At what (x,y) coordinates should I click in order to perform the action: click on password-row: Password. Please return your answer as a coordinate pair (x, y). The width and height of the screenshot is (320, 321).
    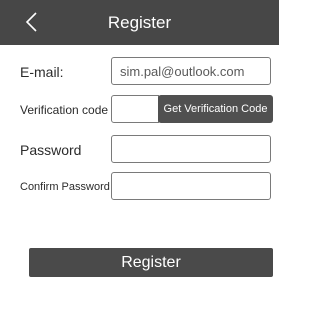
    Looking at the image, I should click on (139, 150).